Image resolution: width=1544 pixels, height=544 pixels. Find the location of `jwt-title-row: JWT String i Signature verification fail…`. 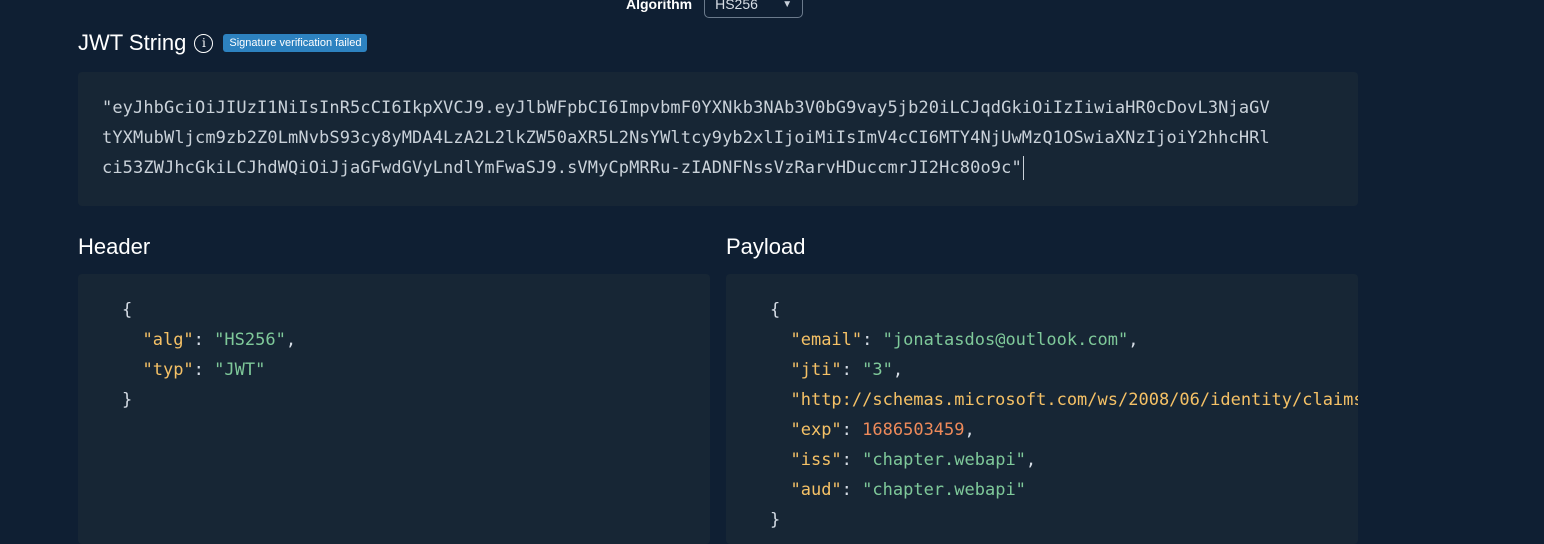

jwt-title-row: JWT String i Signature verification fail… is located at coordinates (223, 43).